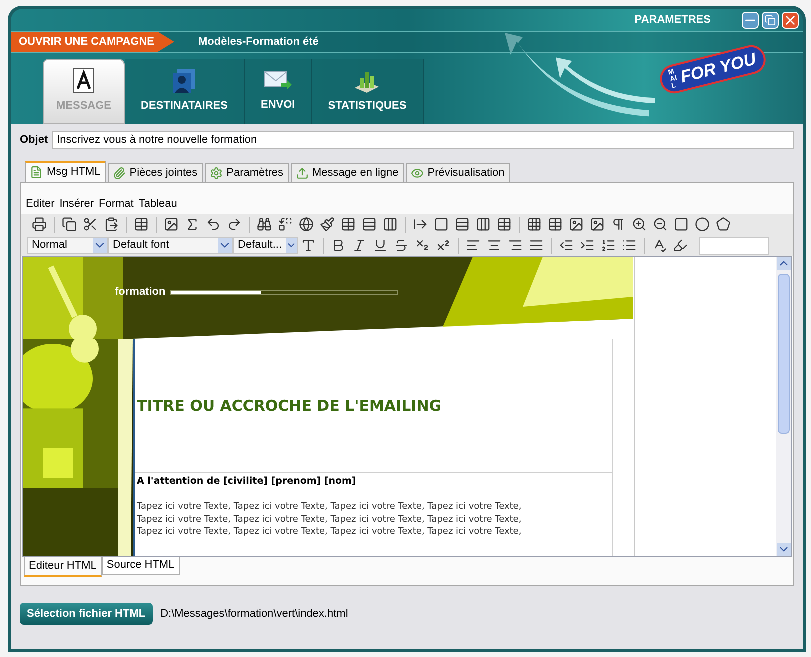 This screenshot has height=657, width=811. Describe the element at coordinates (783, 549) in the screenshot. I see `scroll-down-icon` at that location.